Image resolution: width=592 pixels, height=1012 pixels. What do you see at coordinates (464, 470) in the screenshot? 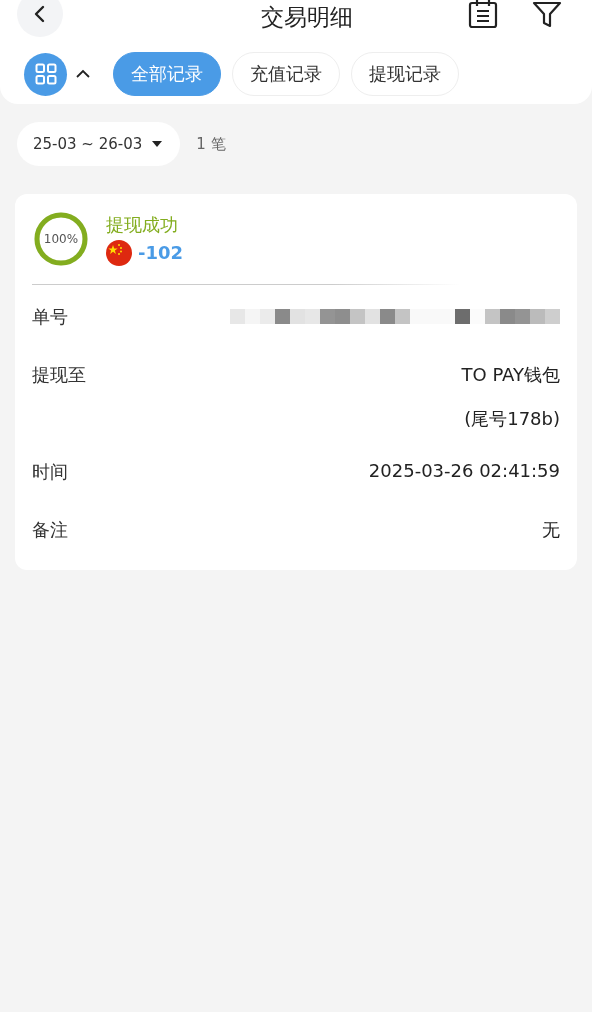
I see `field-value: 2025-03-26 02:41:59` at bounding box center [464, 470].